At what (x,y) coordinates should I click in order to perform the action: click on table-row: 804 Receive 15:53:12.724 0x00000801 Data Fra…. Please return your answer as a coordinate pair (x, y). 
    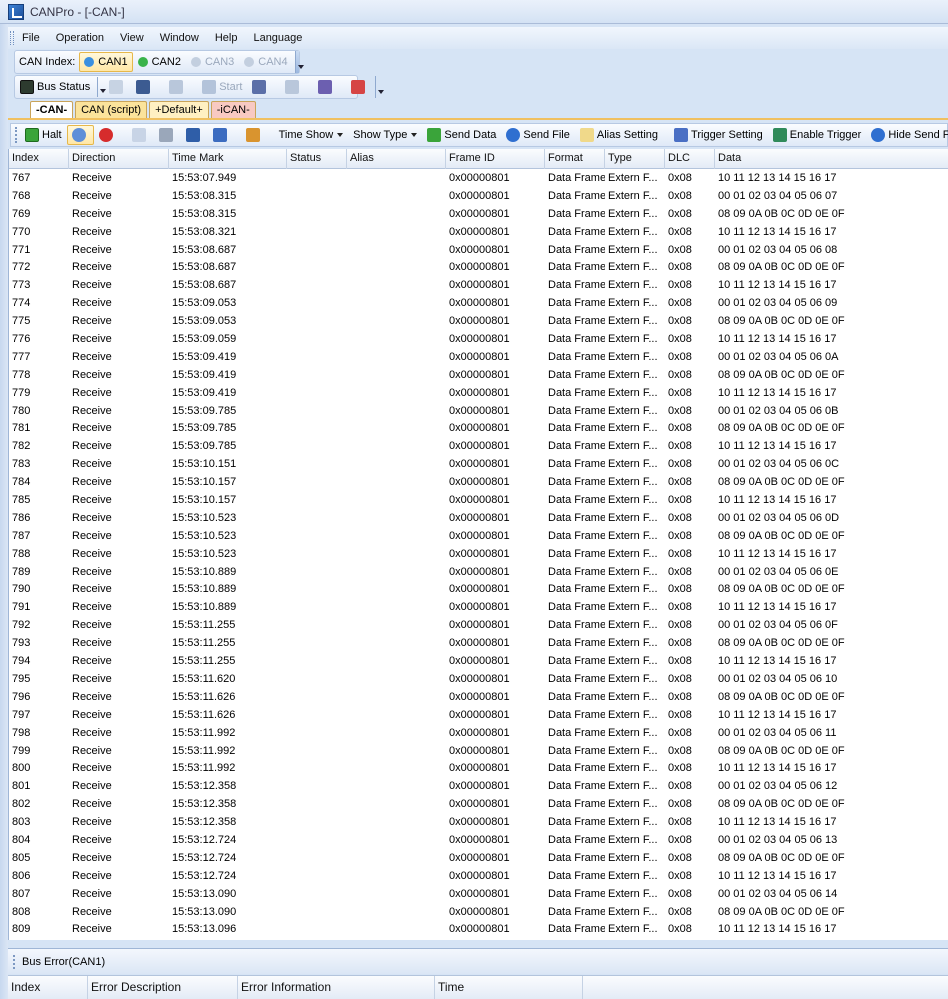
    Looking at the image, I should click on (478, 841).